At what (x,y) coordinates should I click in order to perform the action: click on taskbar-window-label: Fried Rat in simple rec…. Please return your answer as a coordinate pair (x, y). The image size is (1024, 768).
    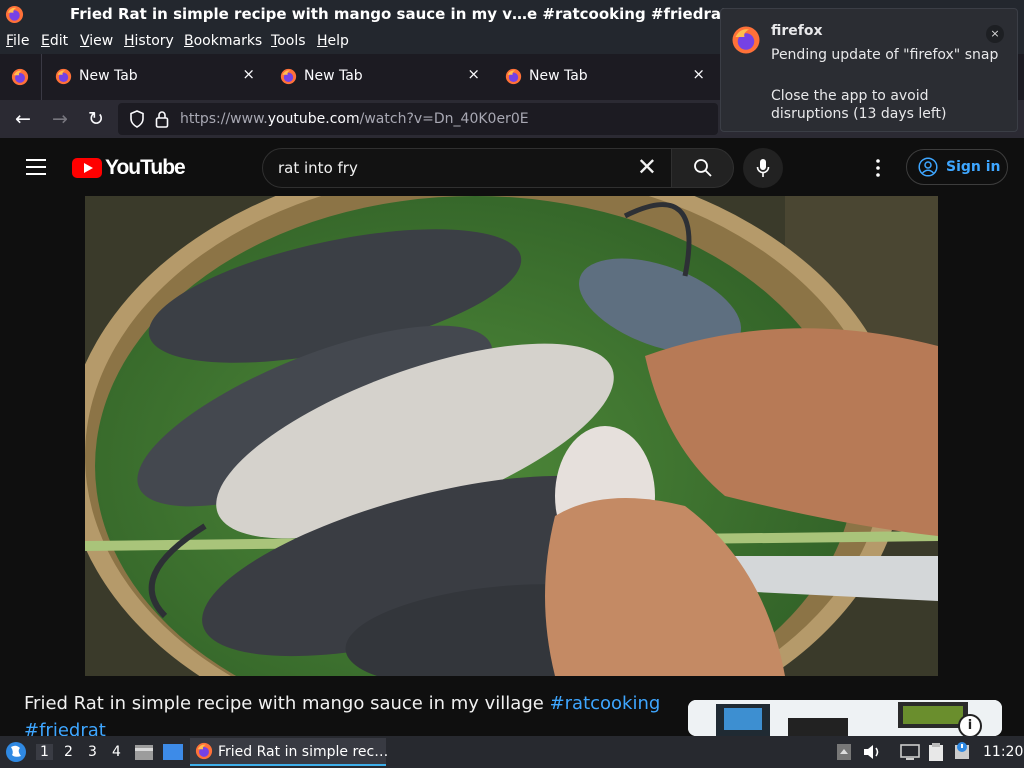
    Looking at the image, I should click on (303, 752).